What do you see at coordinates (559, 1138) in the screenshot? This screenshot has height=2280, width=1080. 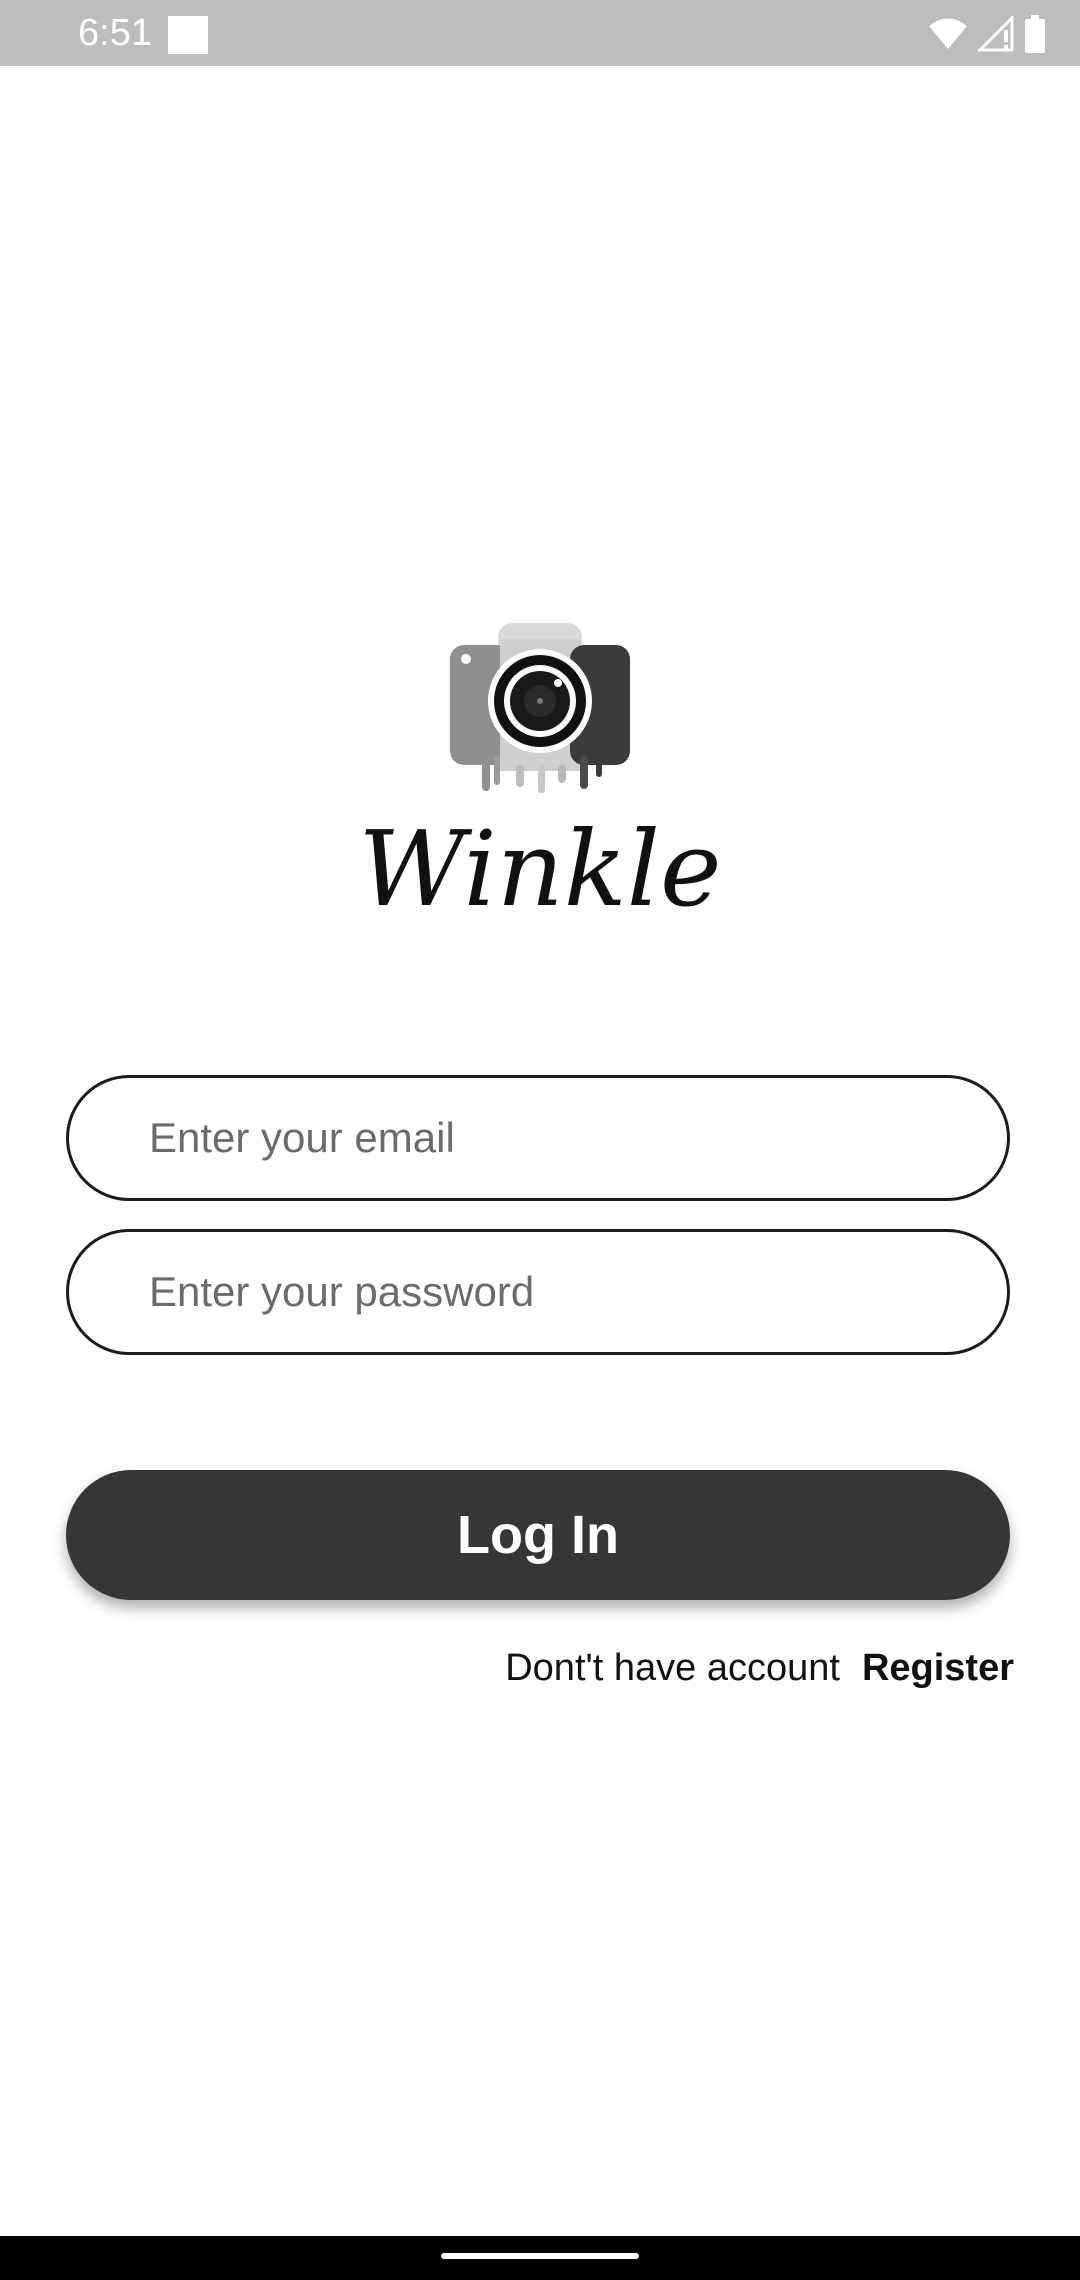 I see `email-field` at bounding box center [559, 1138].